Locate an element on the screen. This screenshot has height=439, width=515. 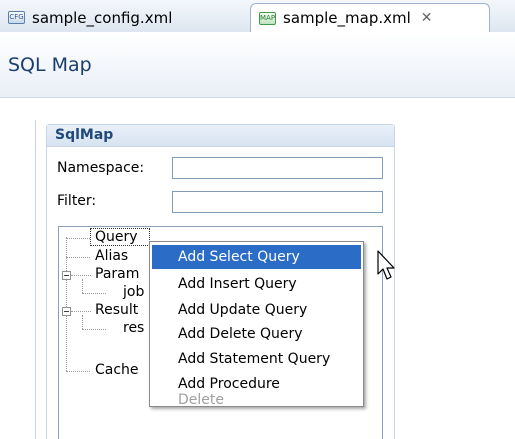
tree-item-res: res is located at coordinates (133, 328).